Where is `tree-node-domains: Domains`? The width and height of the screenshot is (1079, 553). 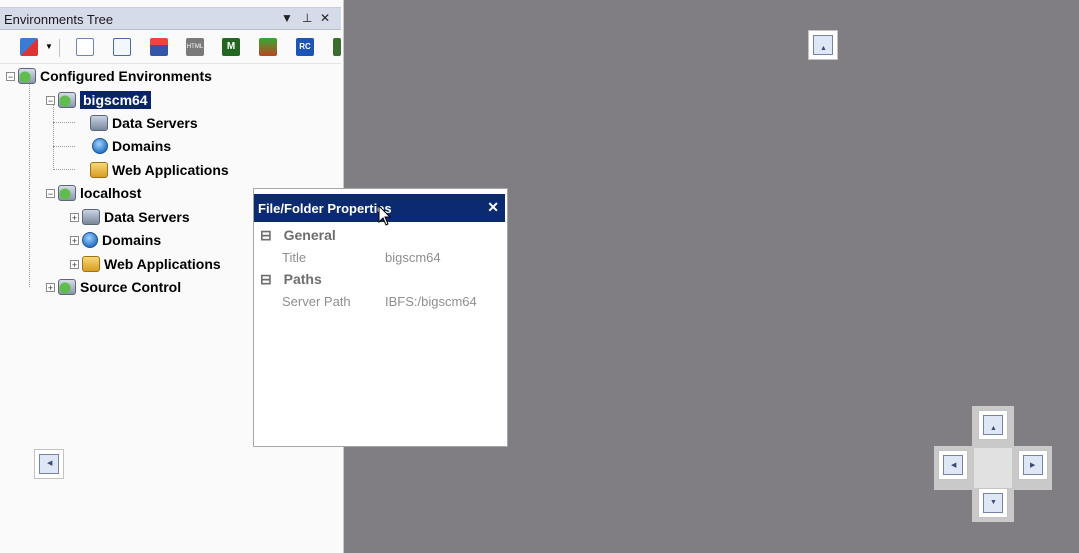
tree-node-domains: Domains is located at coordinates (123, 146).